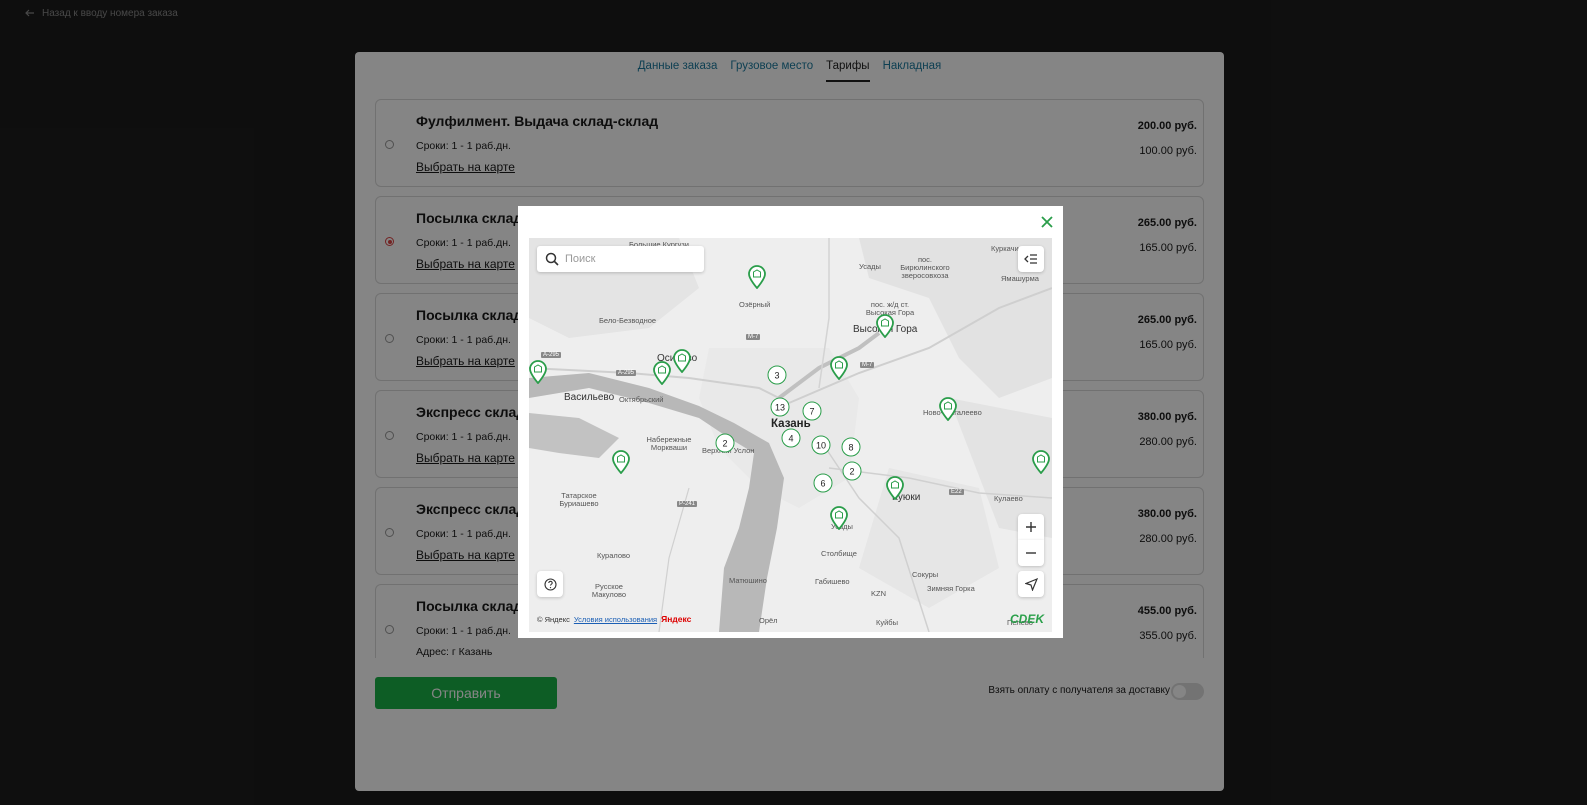 This screenshot has width=1587, height=805. What do you see at coordinates (851, 447) in the screenshot?
I see `map-cluster: 8` at bounding box center [851, 447].